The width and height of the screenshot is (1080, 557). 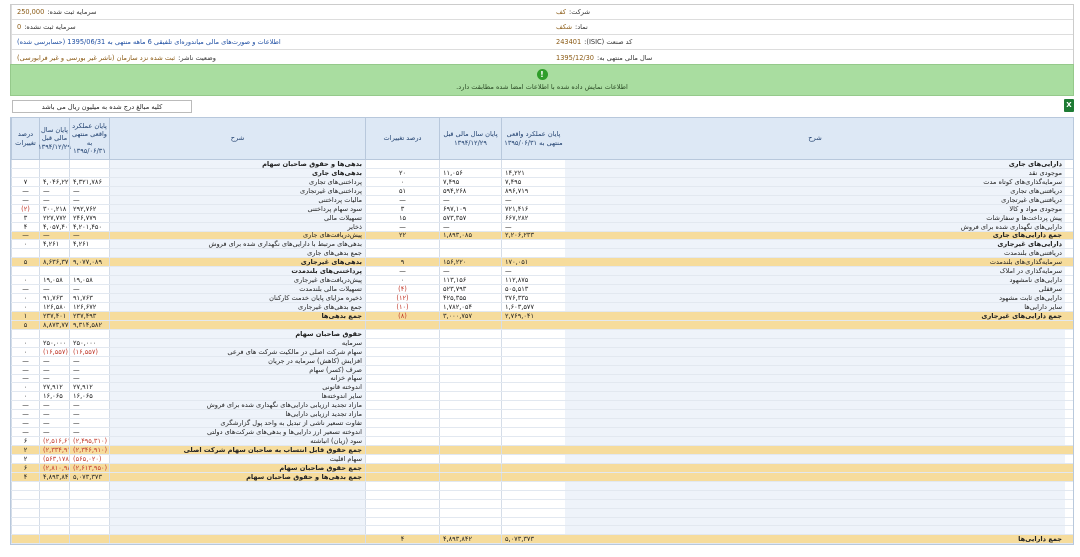 I want to click on liab-cur-cell: (۲,۳۴۶,۹۱۰), so click(x=89, y=450).